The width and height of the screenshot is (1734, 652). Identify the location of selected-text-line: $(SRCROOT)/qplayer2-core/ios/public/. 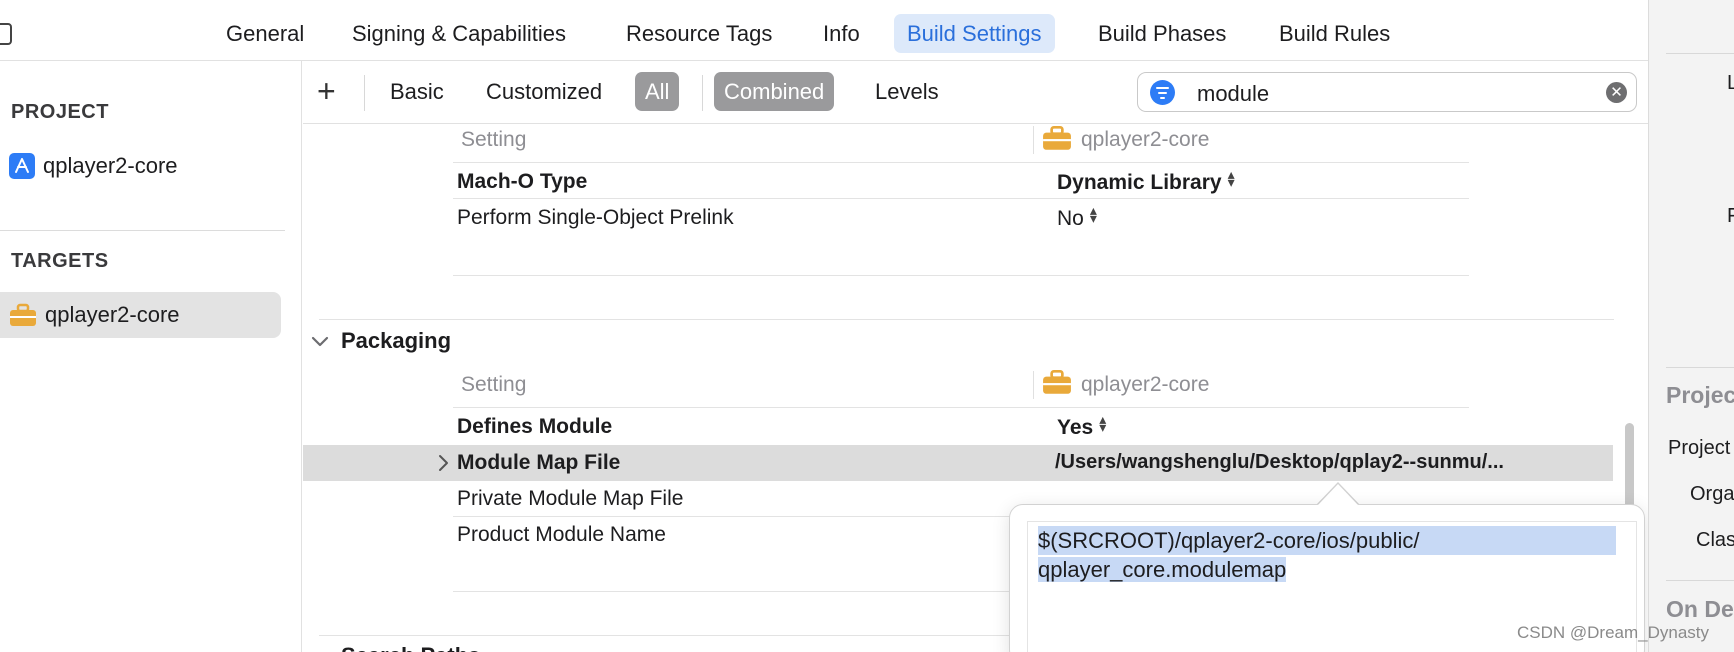
(1327, 540).